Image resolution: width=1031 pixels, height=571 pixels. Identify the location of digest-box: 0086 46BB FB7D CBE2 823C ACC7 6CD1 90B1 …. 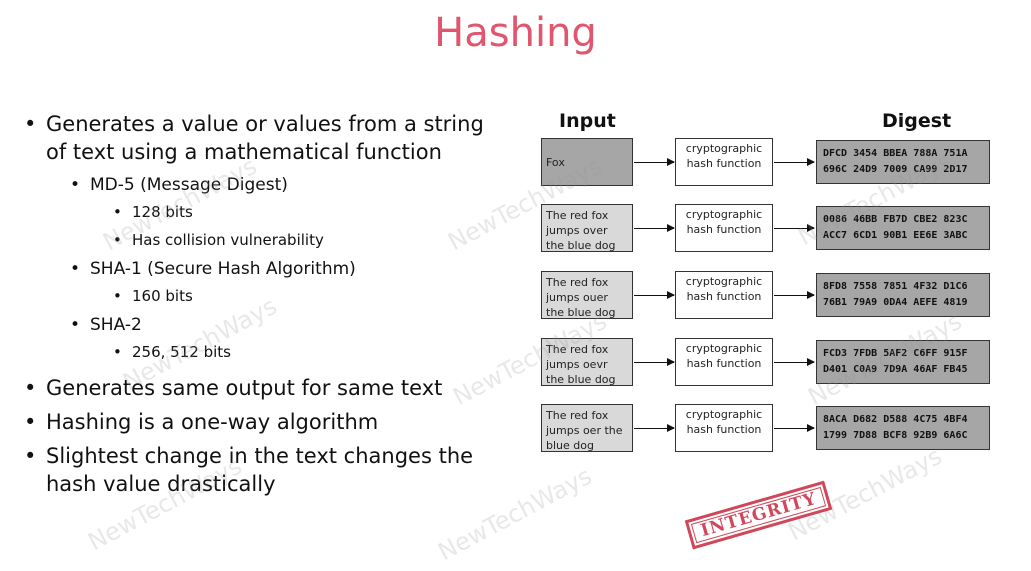
(903, 228).